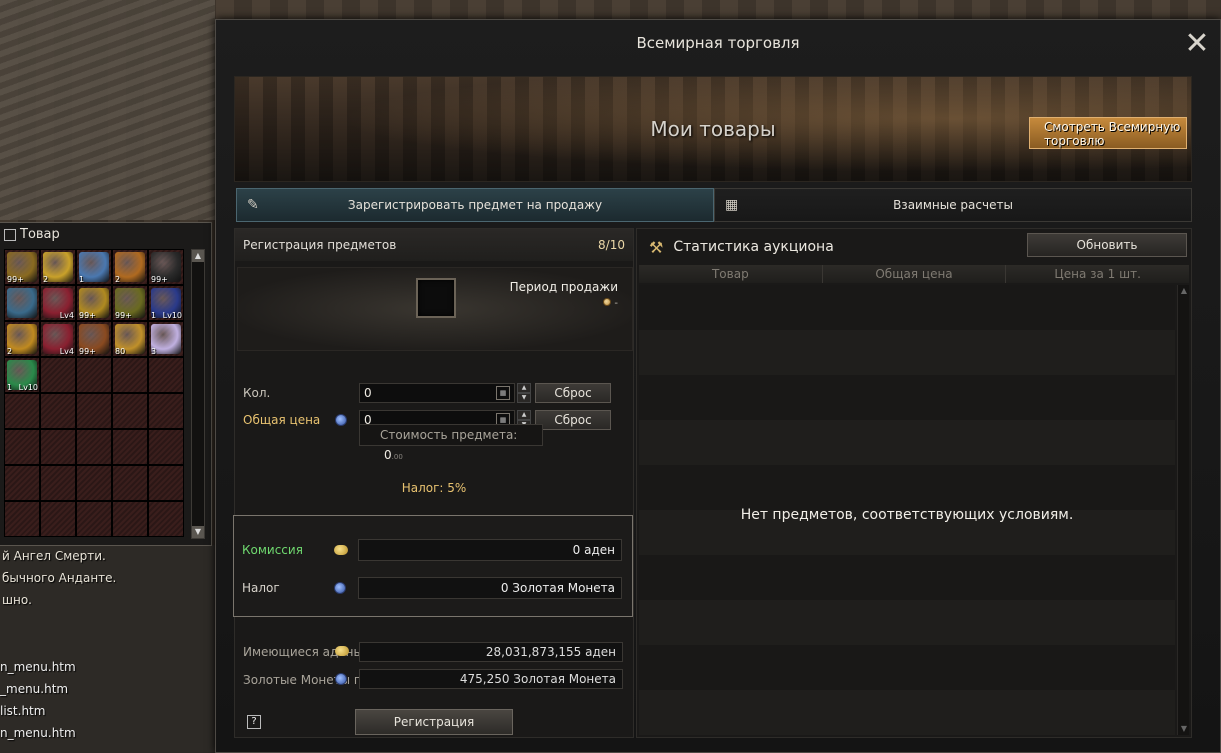  What do you see at coordinates (166, 339) in the screenshot?
I see `inventory-slot: 3` at bounding box center [166, 339].